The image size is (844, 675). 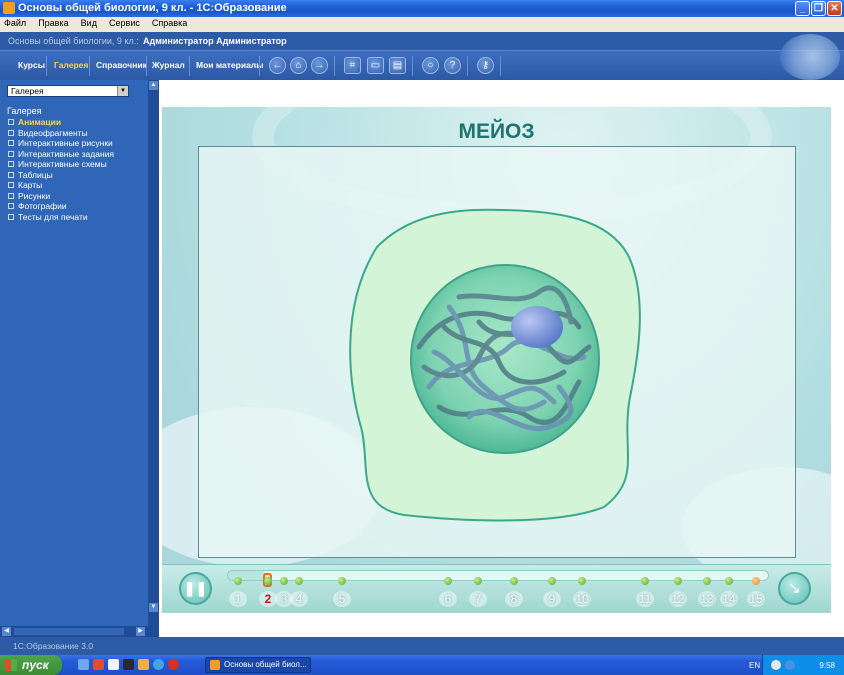 What do you see at coordinates (71, 65) in the screenshot?
I see `nav-gallery: Галерея` at bounding box center [71, 65].